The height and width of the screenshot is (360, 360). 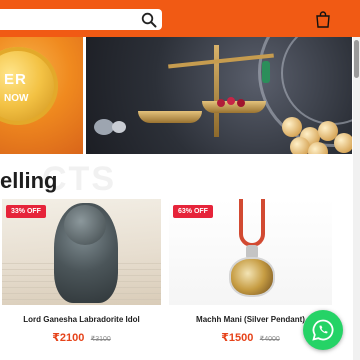 I want to click on header-bar, so click(x=180, y=18).